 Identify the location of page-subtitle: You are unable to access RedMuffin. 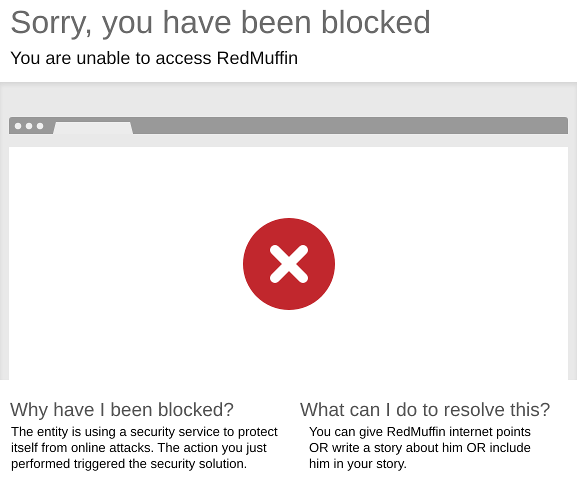
(154, 58).